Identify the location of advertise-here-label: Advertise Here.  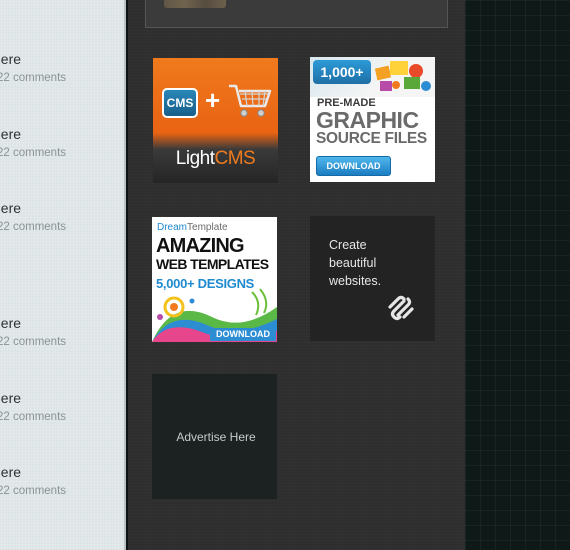
(214, 437).